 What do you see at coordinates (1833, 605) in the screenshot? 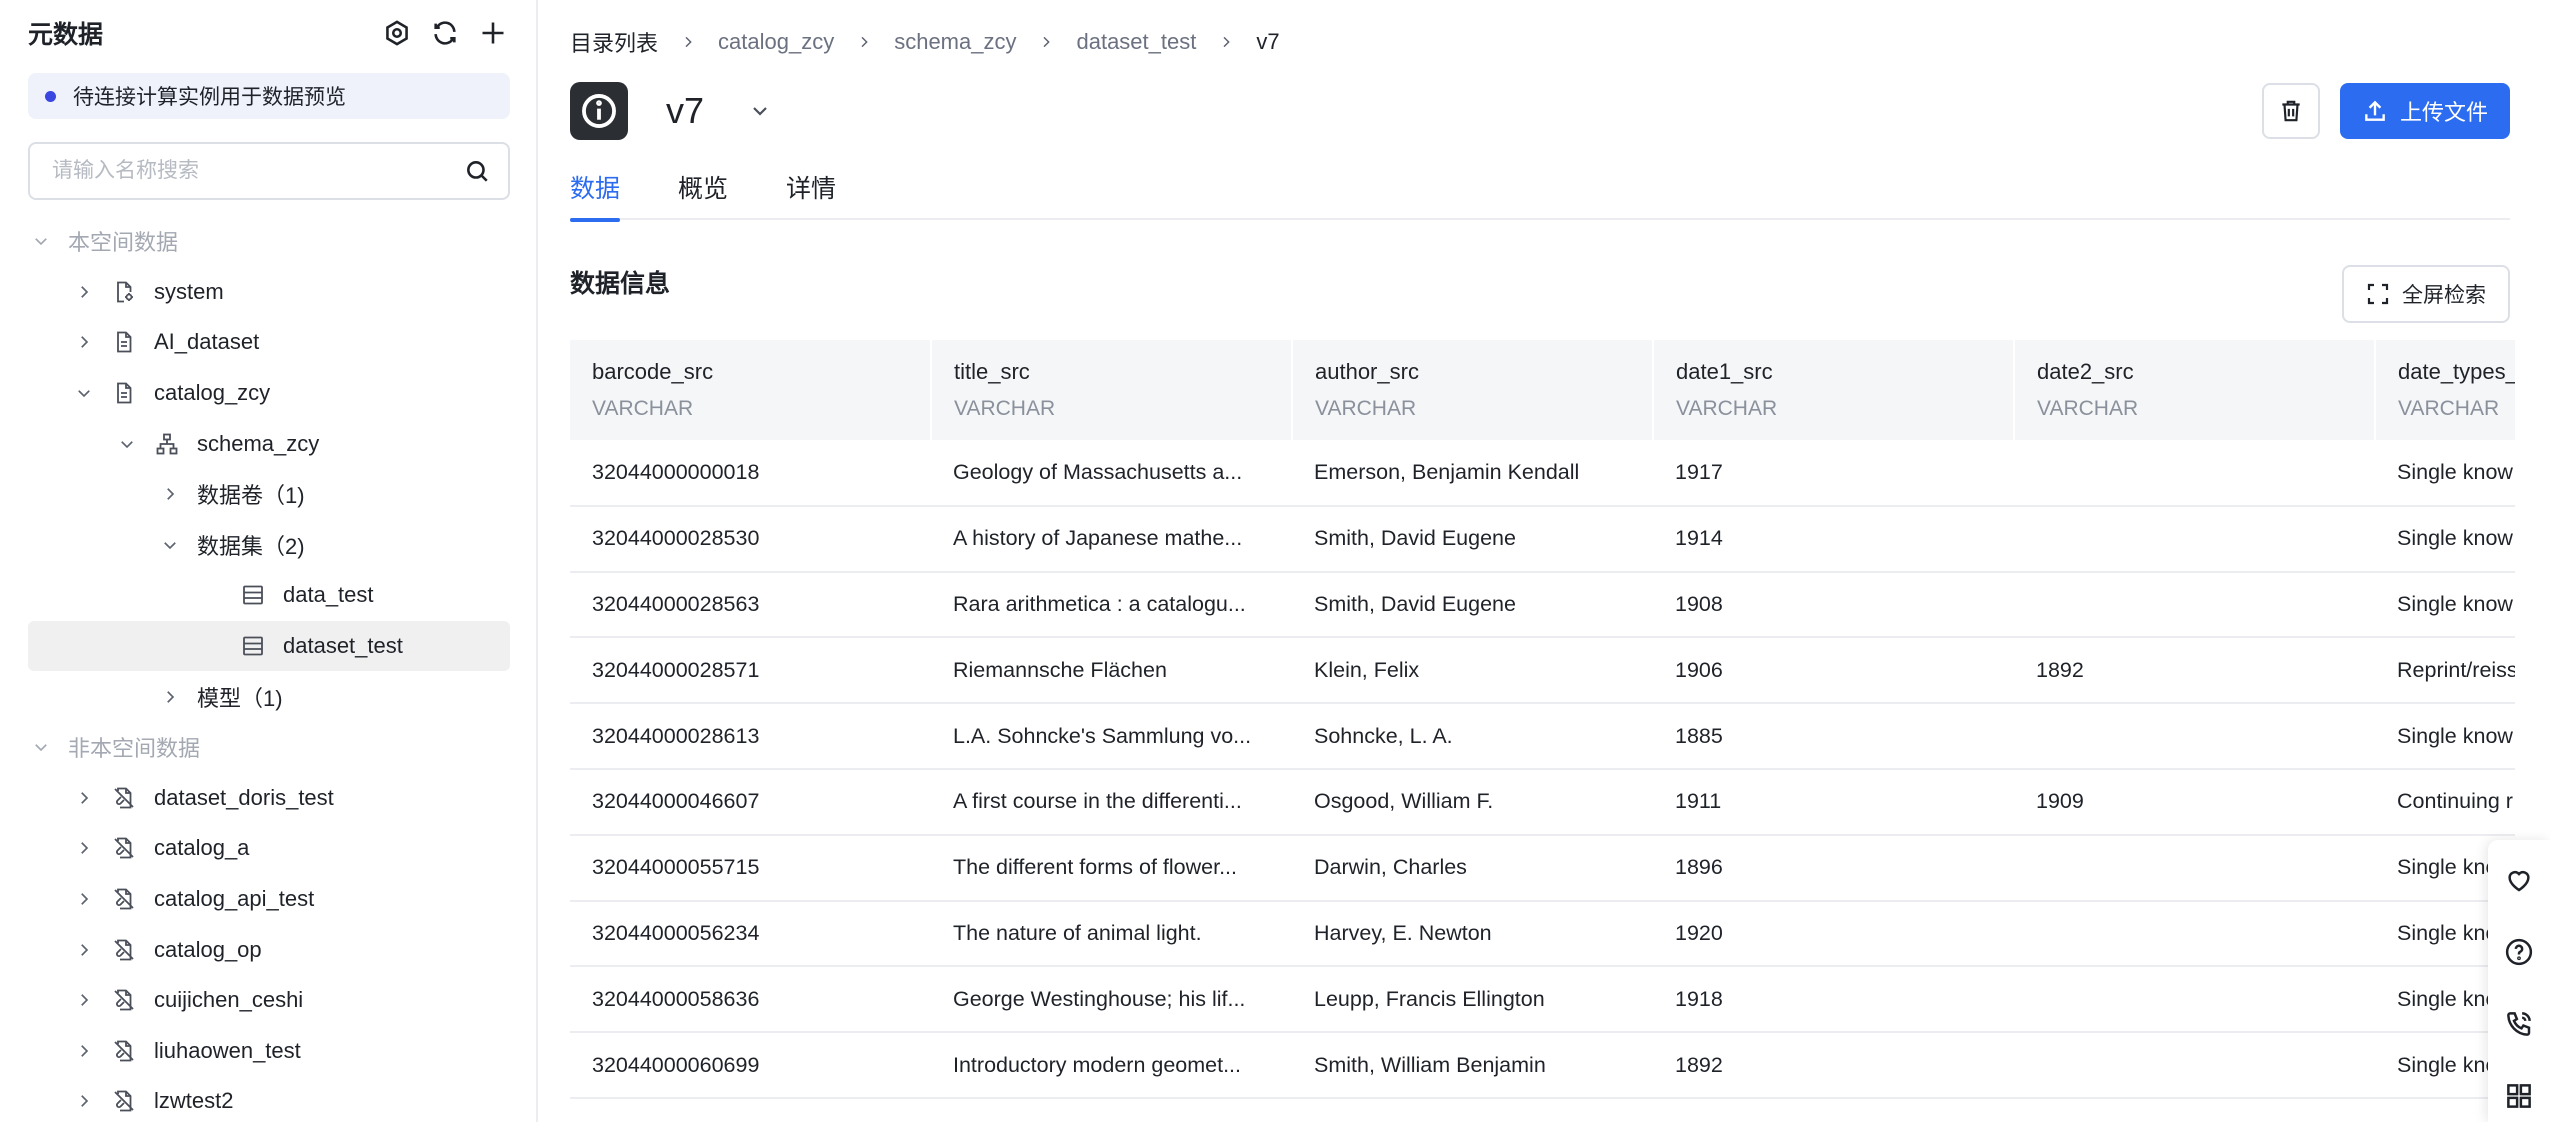
I see `table-cell: 1908` at bounding box center [1833, 605].